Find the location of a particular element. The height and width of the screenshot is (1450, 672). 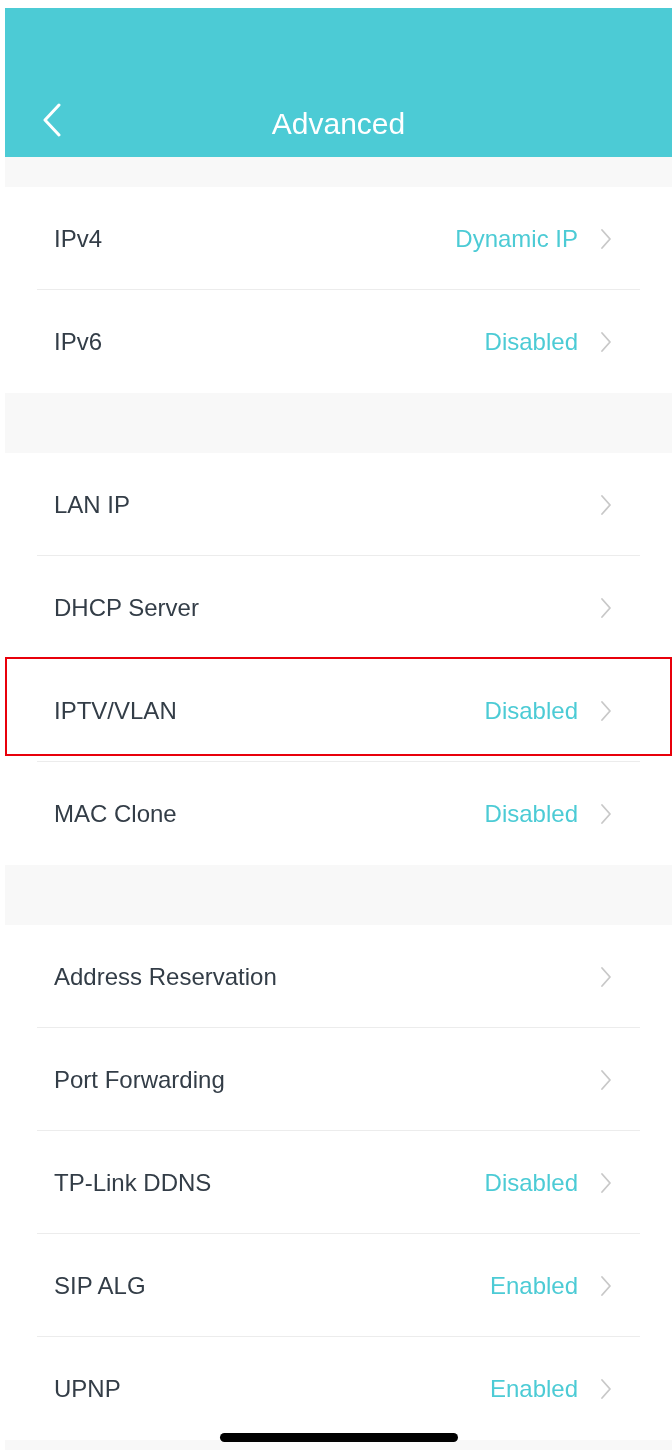

row-label: LAN IP is located at coordinates (93, 504).